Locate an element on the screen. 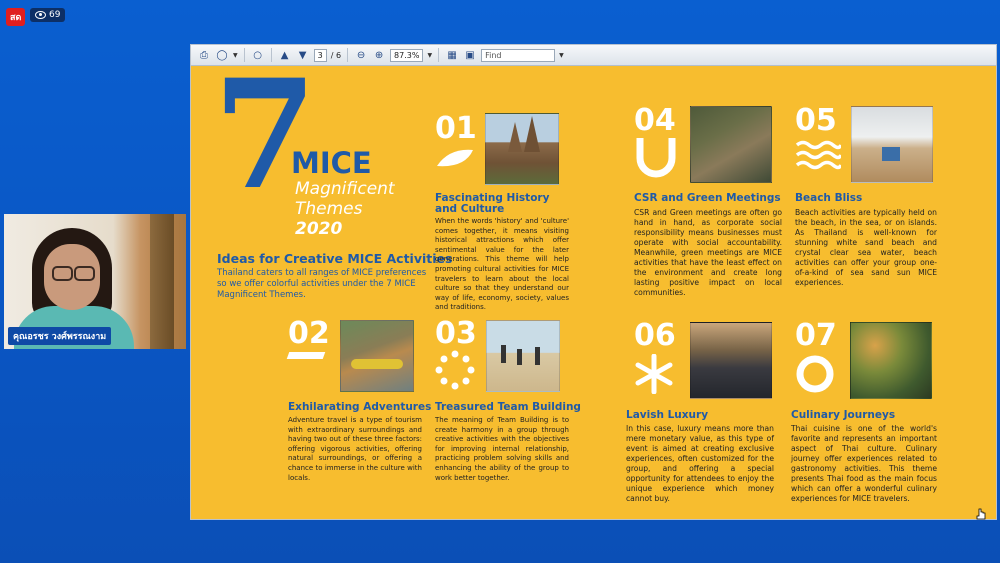  ring-icon is located at coordinates (815, 374).